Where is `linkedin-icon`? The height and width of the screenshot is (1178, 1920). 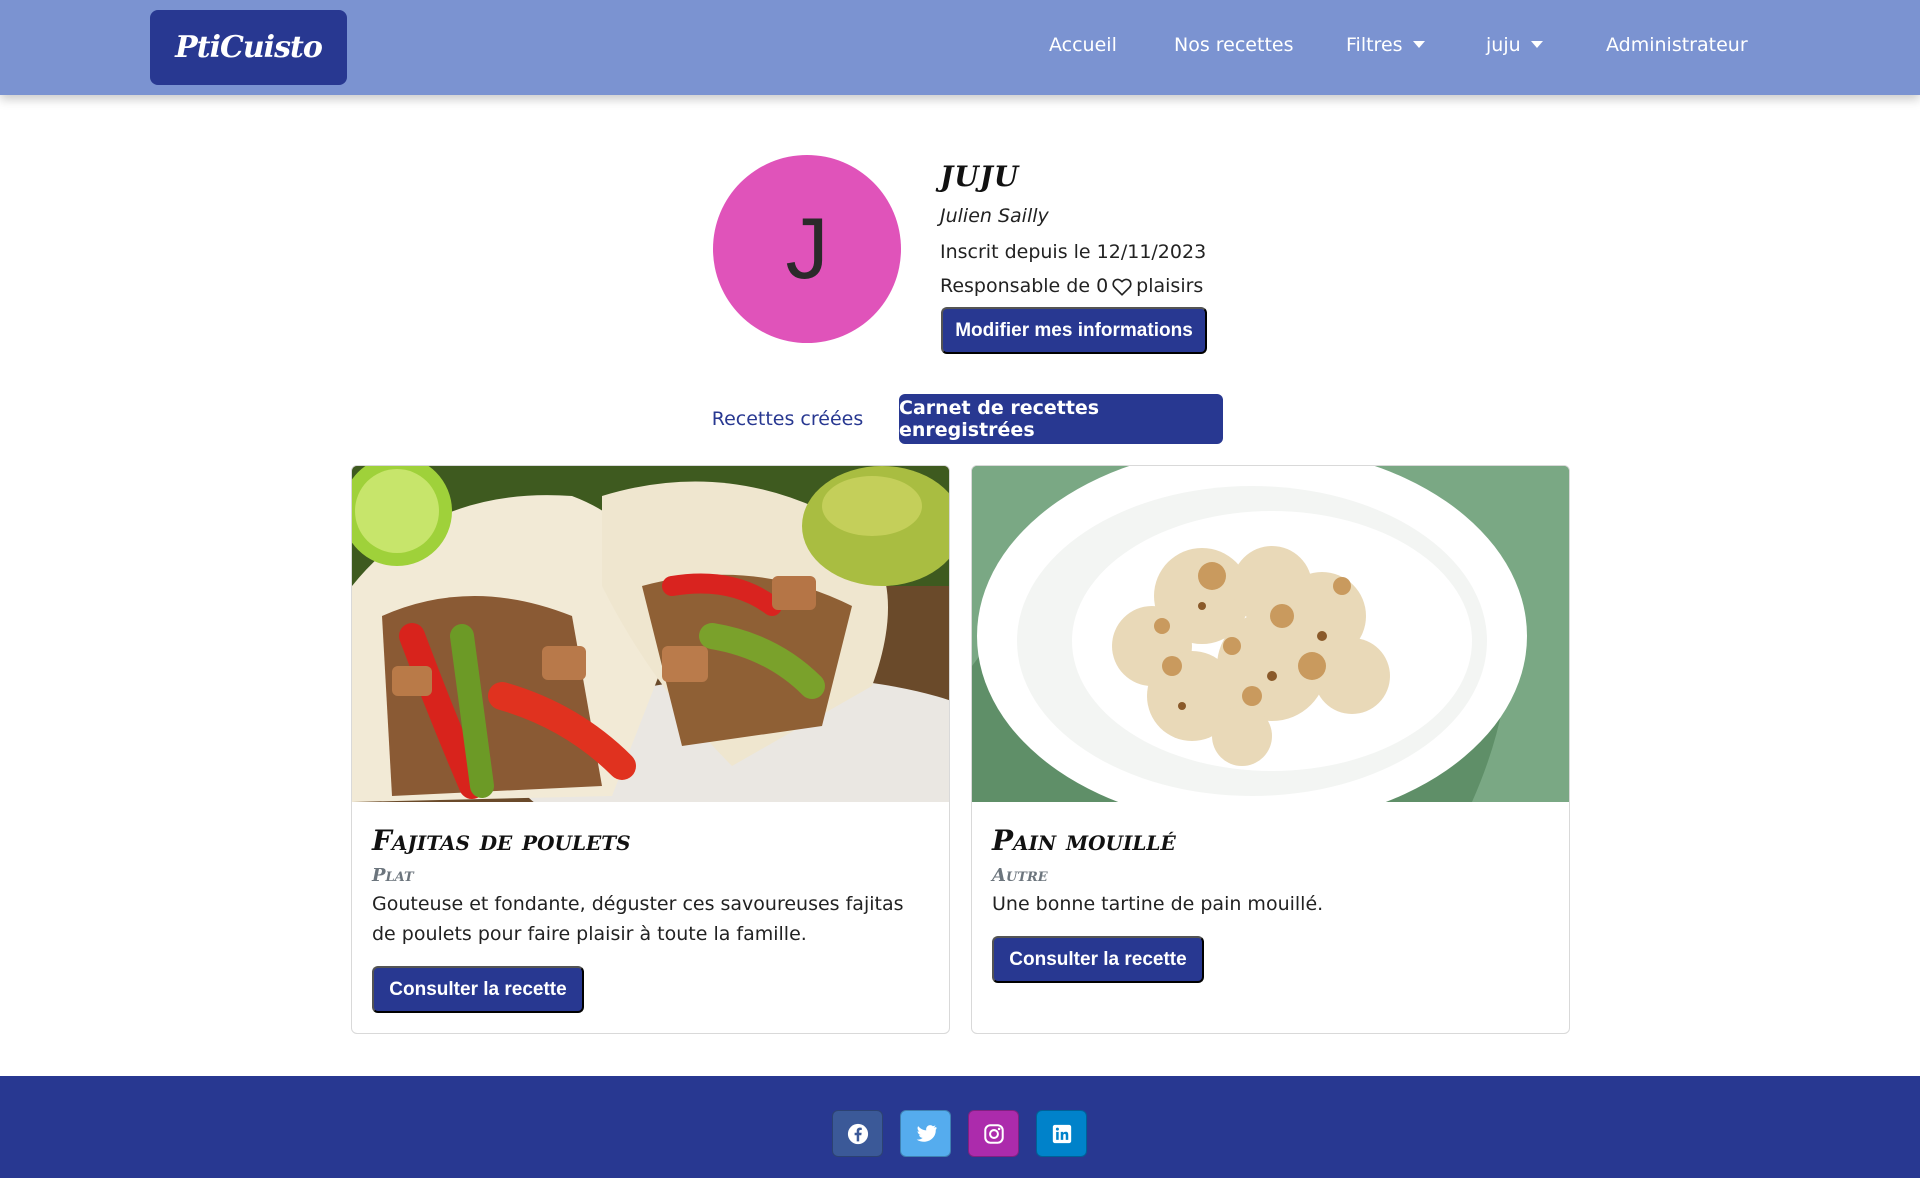 linkedin-icon is located at coordinates (1061, 1133).